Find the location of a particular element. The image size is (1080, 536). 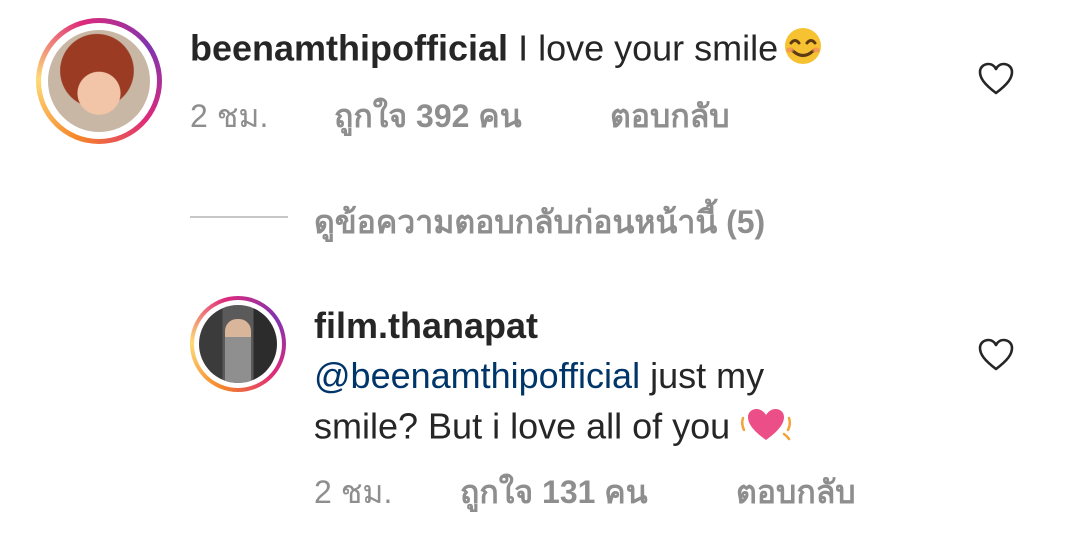

comment-text: I love your smile is located at coordinates (648, 48).